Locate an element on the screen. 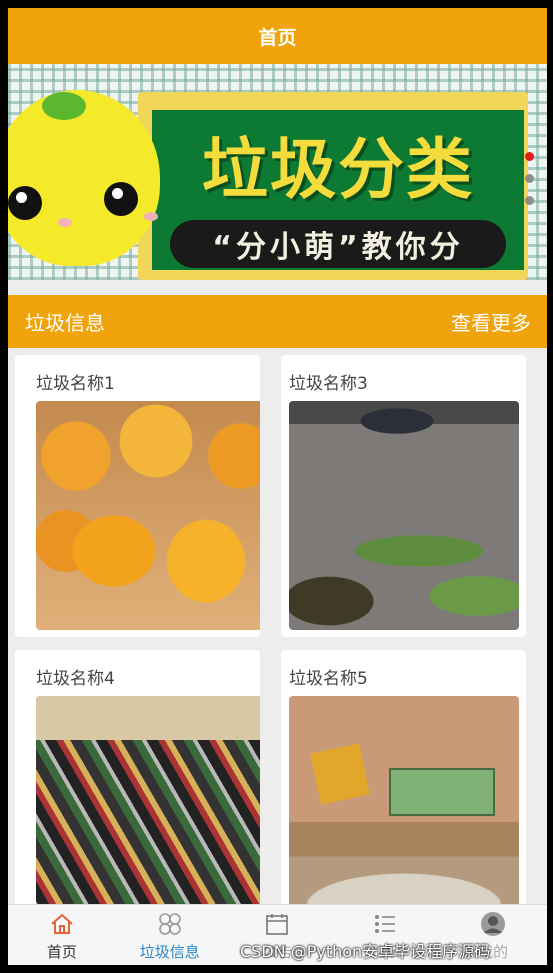  banner-subtitle: “分小萌”教你分 is located at coordinates (338, 244).